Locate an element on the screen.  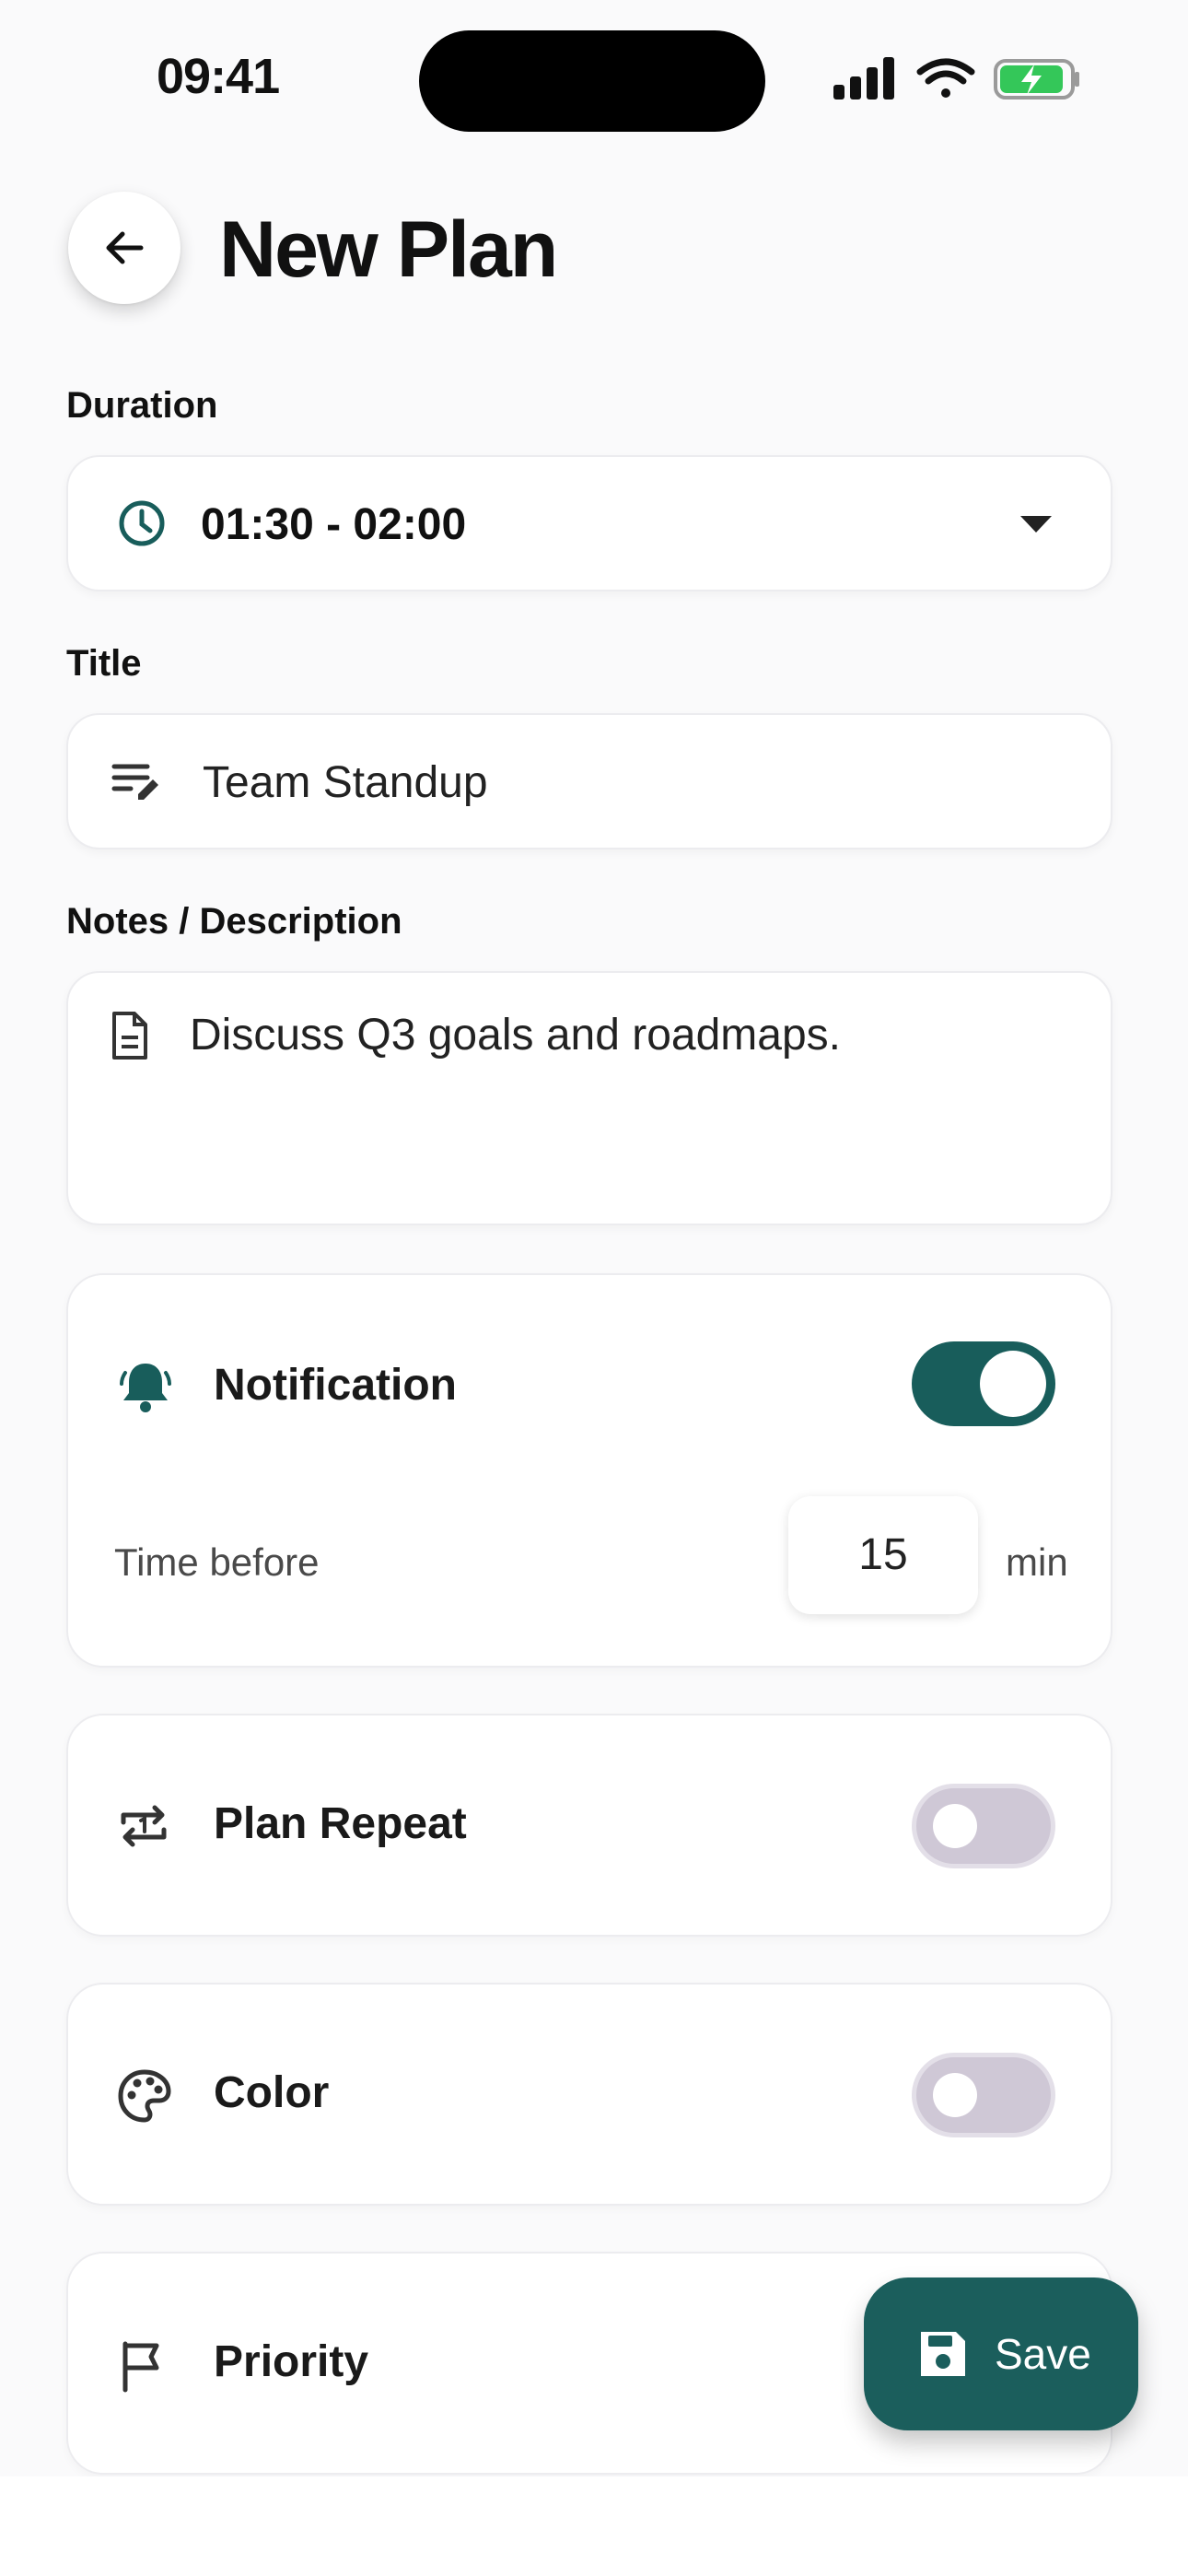
save-label: Save is located at coordinates (1043, 2354).